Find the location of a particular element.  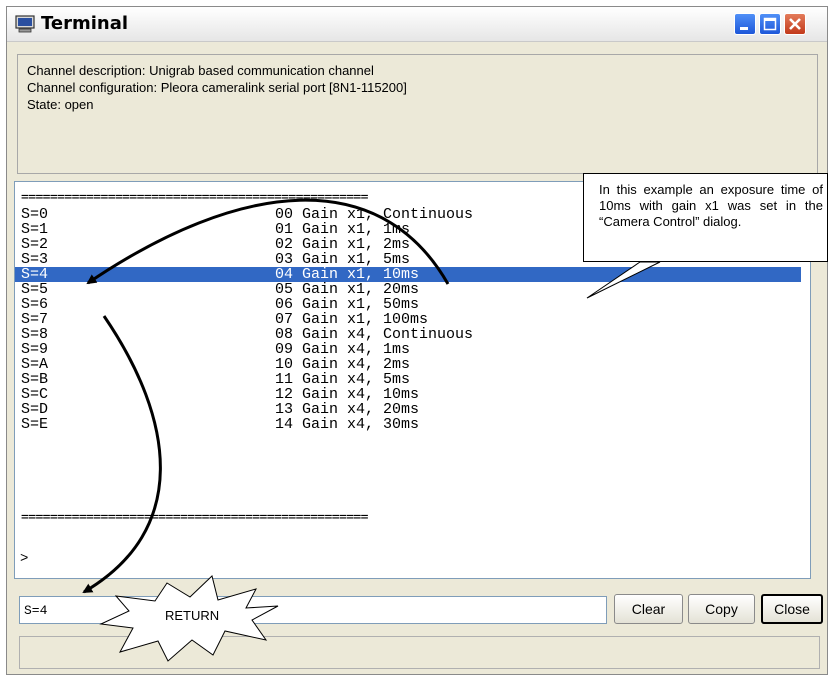

callout-pointer is located at coordinates (623, 280).